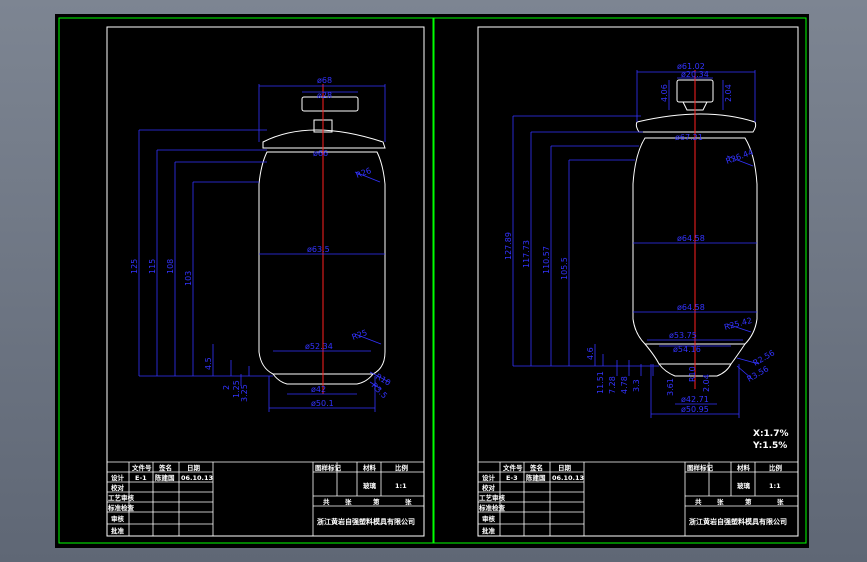  I want to click on left-tb-right-header-2: 比例, so click(402, 467).